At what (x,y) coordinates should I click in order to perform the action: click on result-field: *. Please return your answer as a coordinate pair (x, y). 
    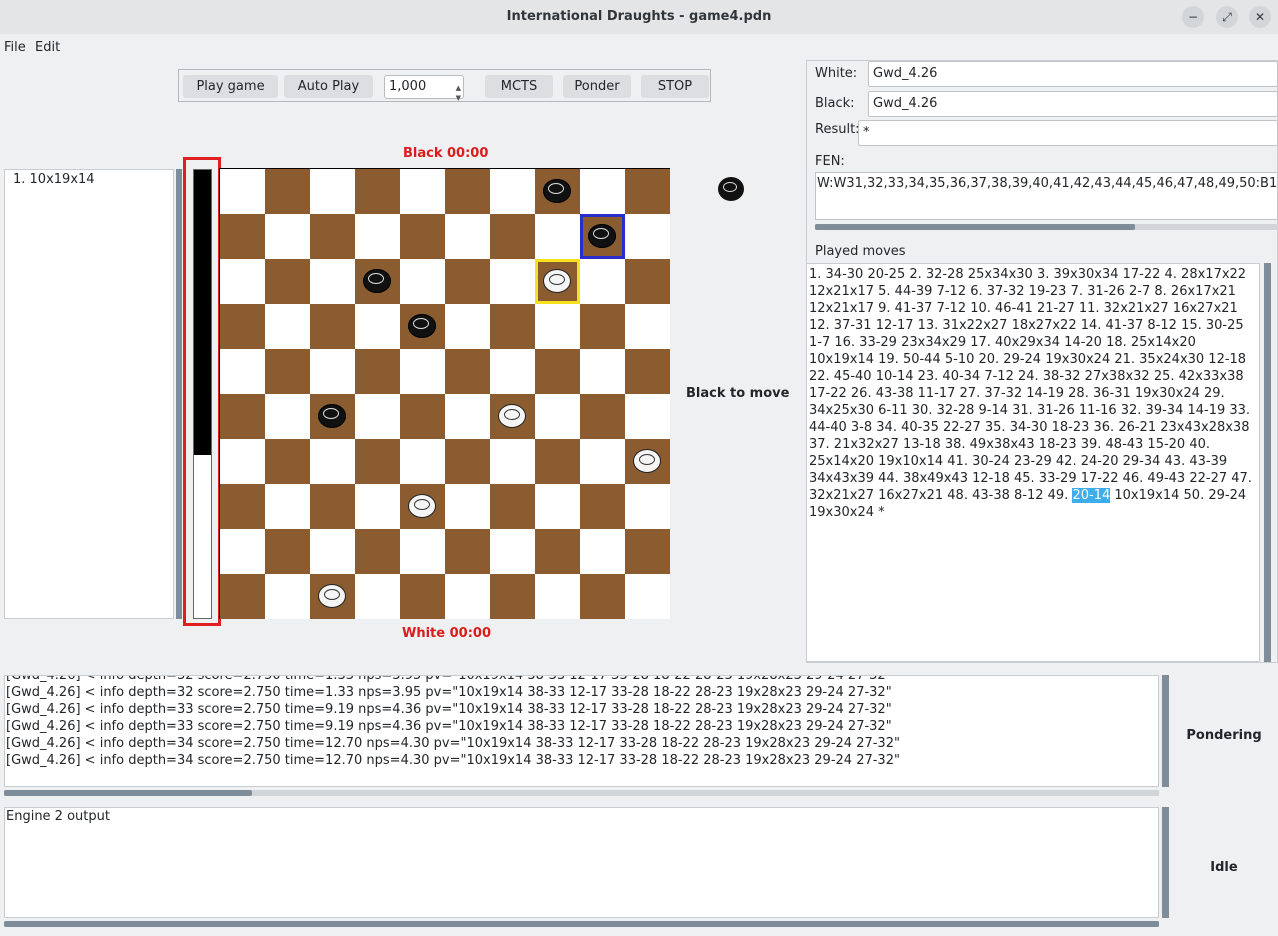
    Looking at the image, I should click on (1068, 133).